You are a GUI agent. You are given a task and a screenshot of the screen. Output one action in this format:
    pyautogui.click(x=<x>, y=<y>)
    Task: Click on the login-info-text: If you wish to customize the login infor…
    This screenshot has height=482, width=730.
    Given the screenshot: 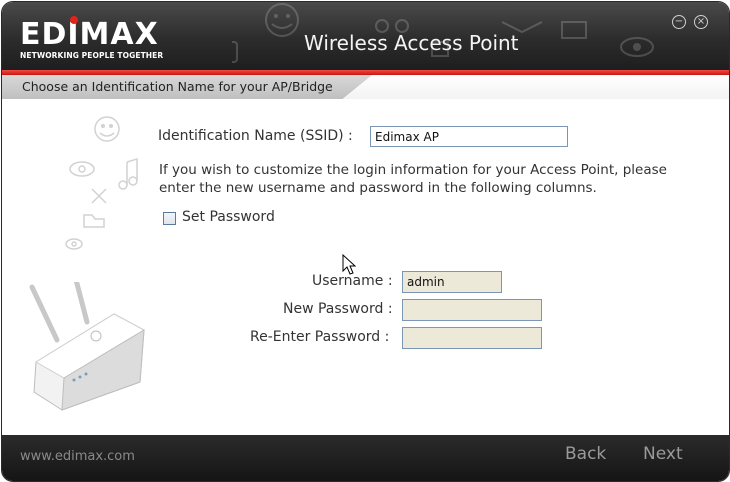 What is the action you would take?
    pyautogui.click(x=413, y=179)
    